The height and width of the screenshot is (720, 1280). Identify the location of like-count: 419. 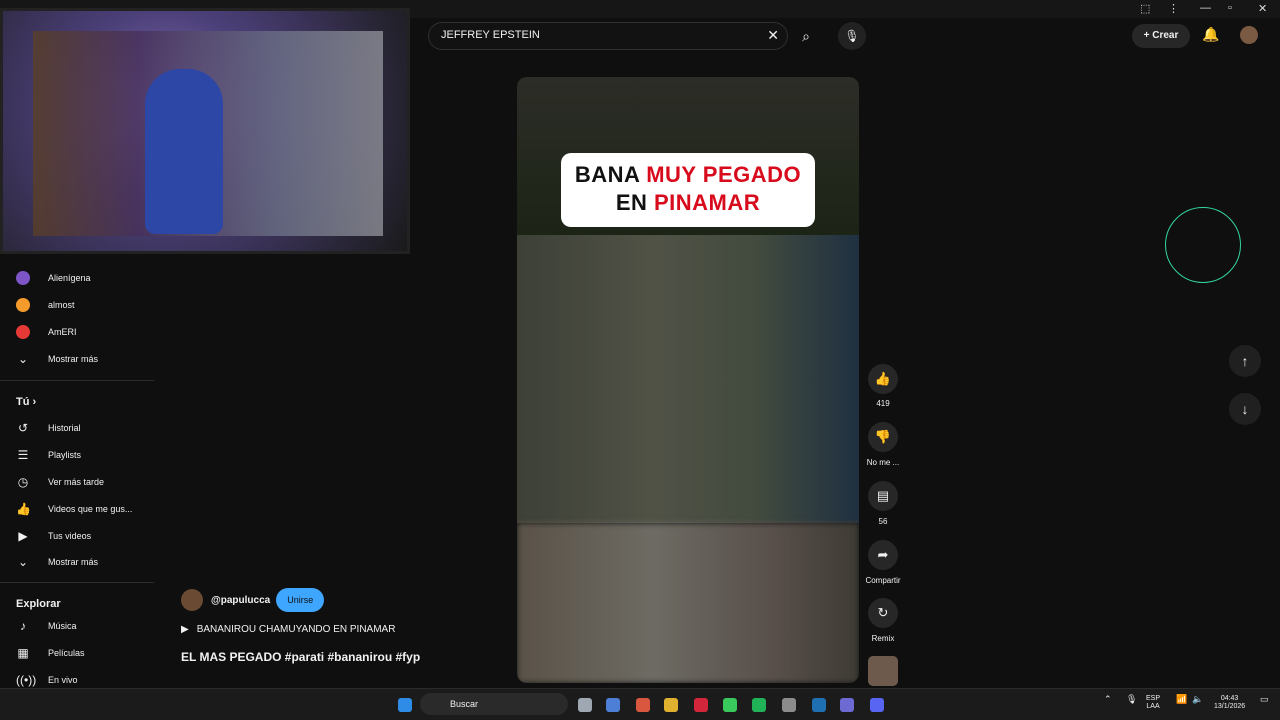
(883, 403).